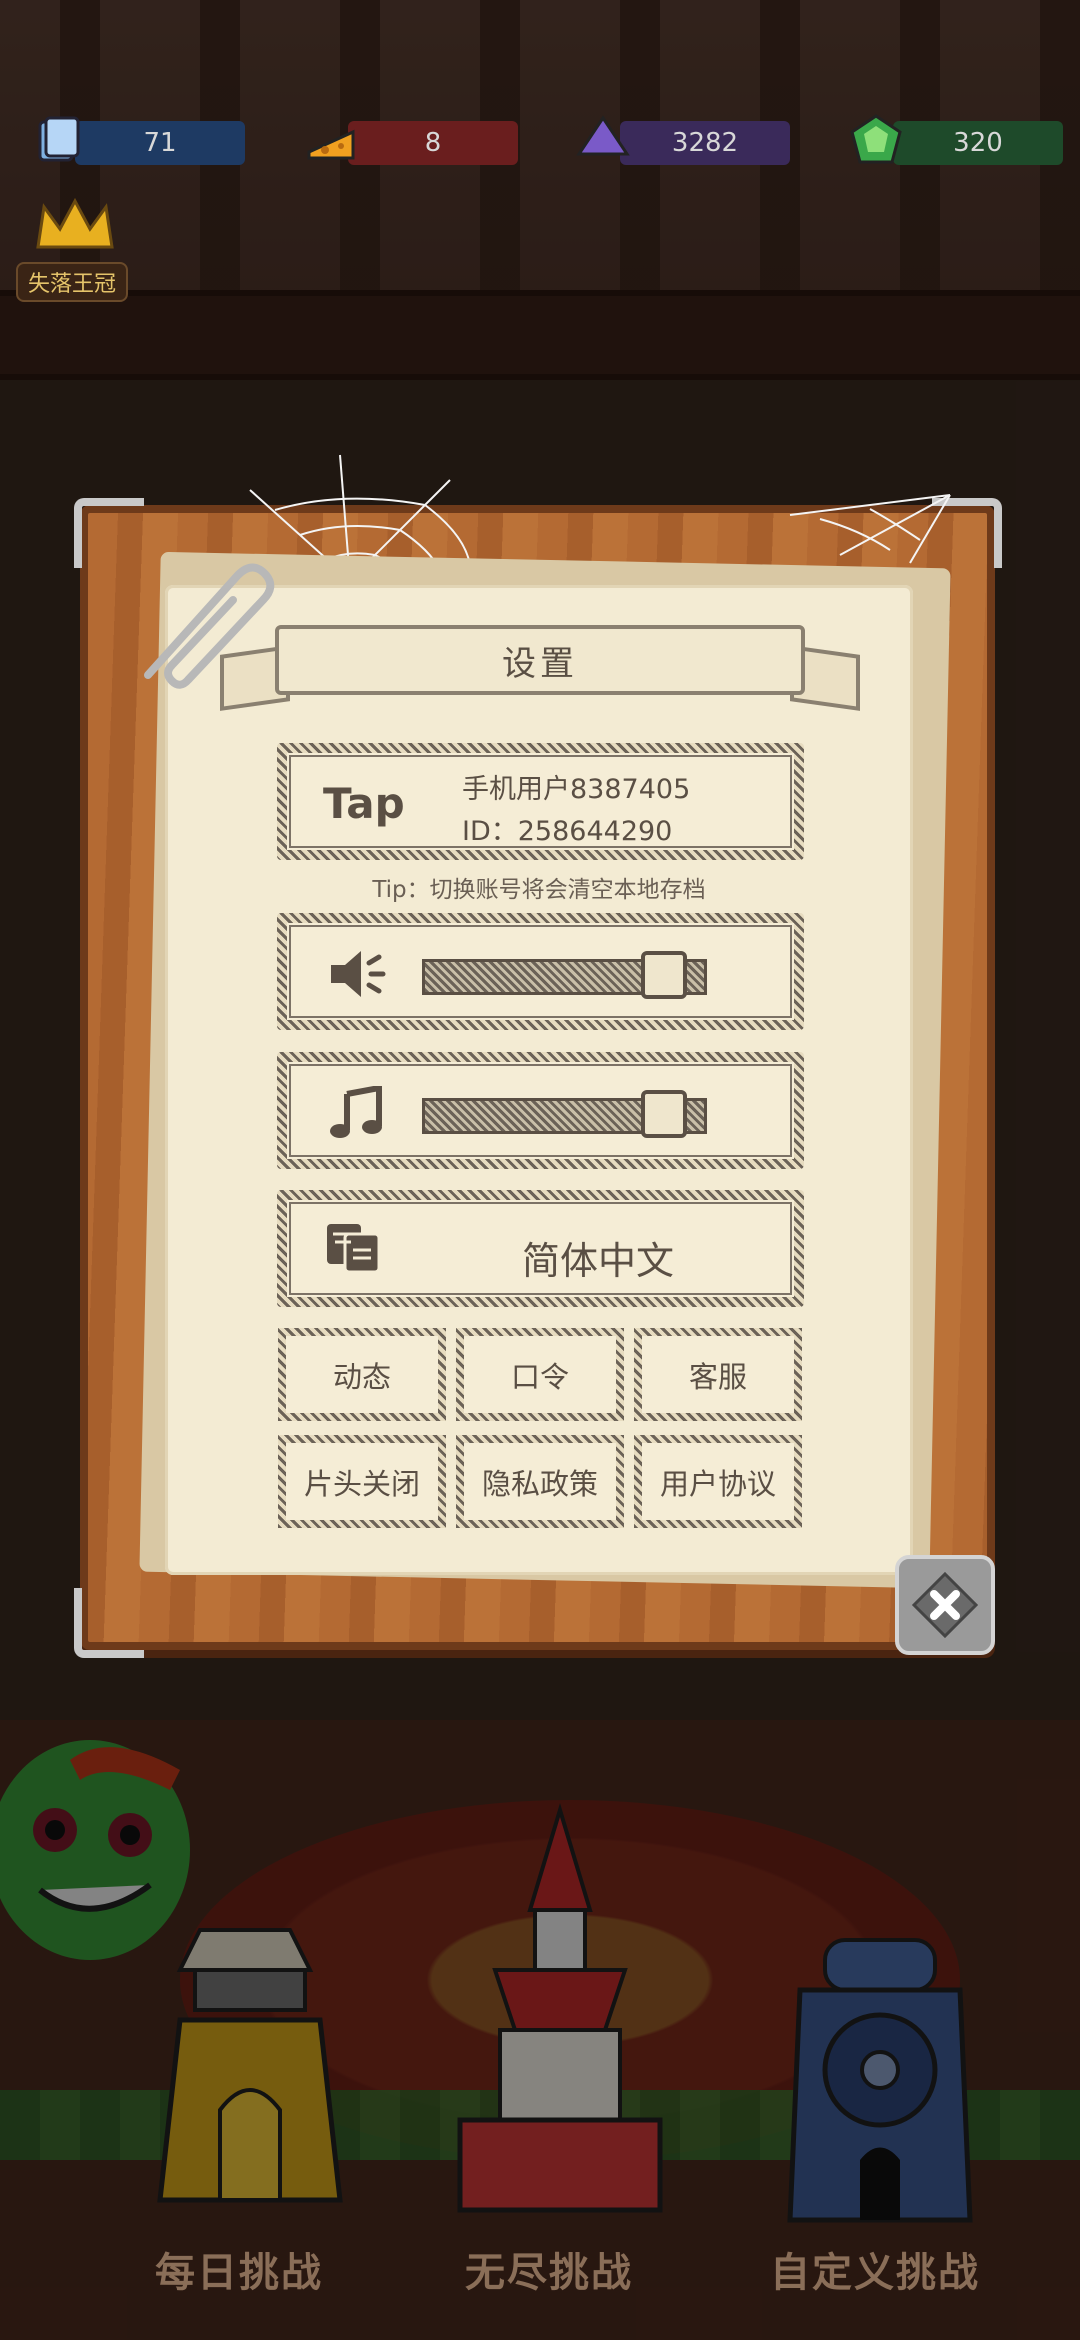 This screenshot has width=1080, height=2340. What do you see at coordinates (876, 139) in the screenshot?
I see `gem-icon` at bounding box center [876, 139].